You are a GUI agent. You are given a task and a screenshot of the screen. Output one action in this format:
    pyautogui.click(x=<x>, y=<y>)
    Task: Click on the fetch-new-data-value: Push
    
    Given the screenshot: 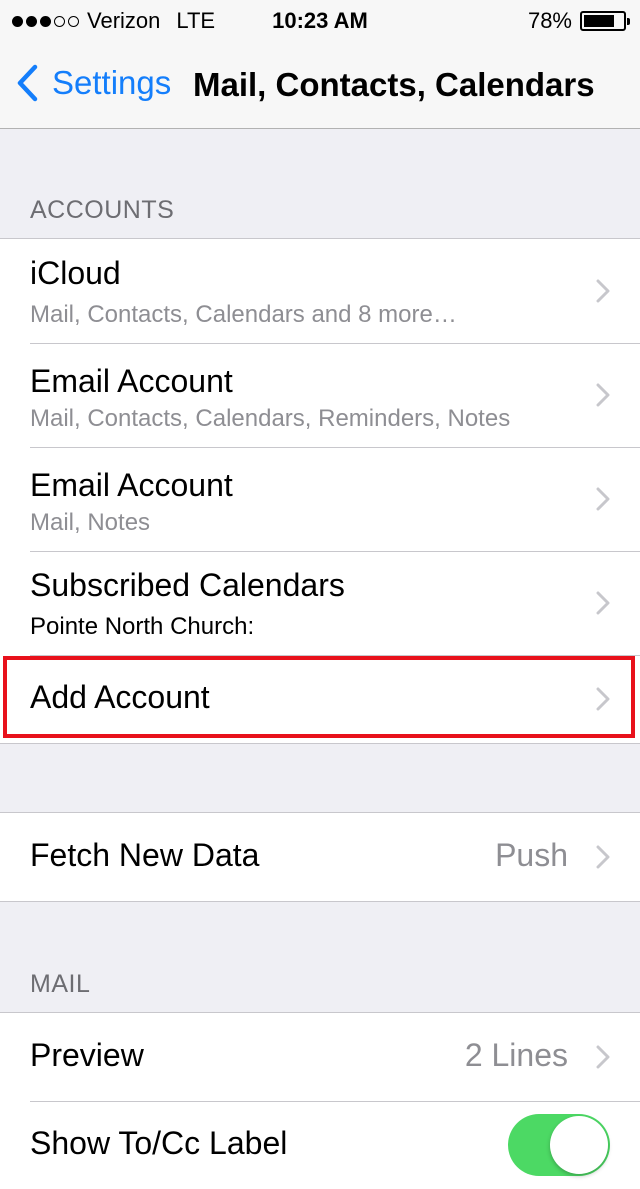 What is the action you would take?
    pyautogui.click(x=531, y=855)
    